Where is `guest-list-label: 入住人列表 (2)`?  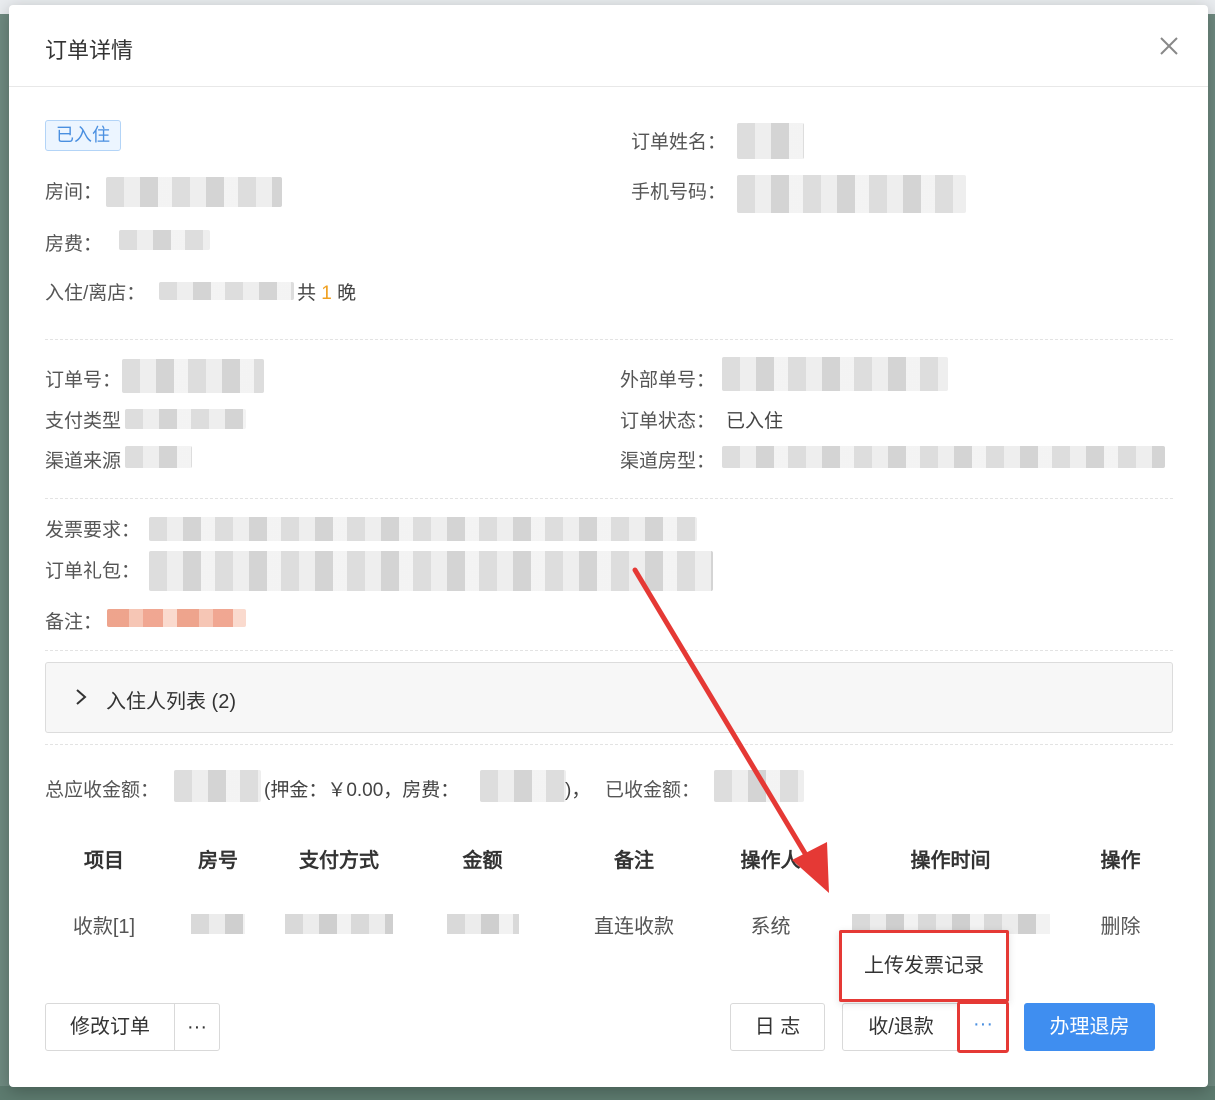
guest-list-label: 入住人列表 (2) is located at coordinates (171, 702).